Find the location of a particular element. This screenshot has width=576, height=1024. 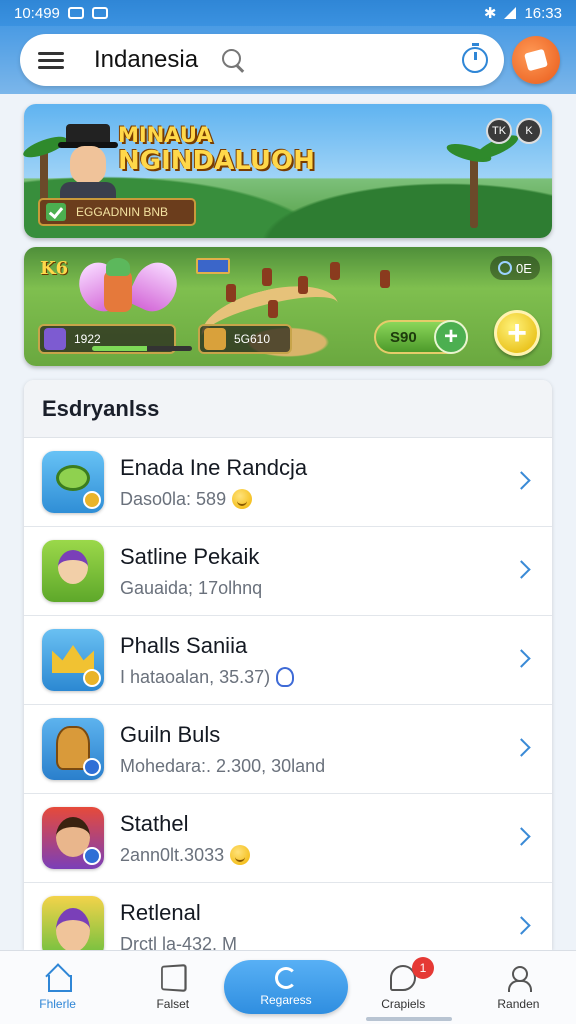

gold-value: S90 is located at coordinates (403, 337).